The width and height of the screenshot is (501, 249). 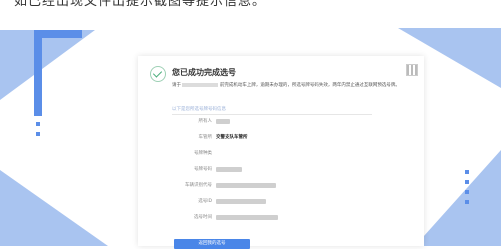 What do you see at coordinates (140, 4) in the screenshot?
I see `top-caption: 如已经出现文件出提示截图等提示信息。` at bounding box center [140, 4].